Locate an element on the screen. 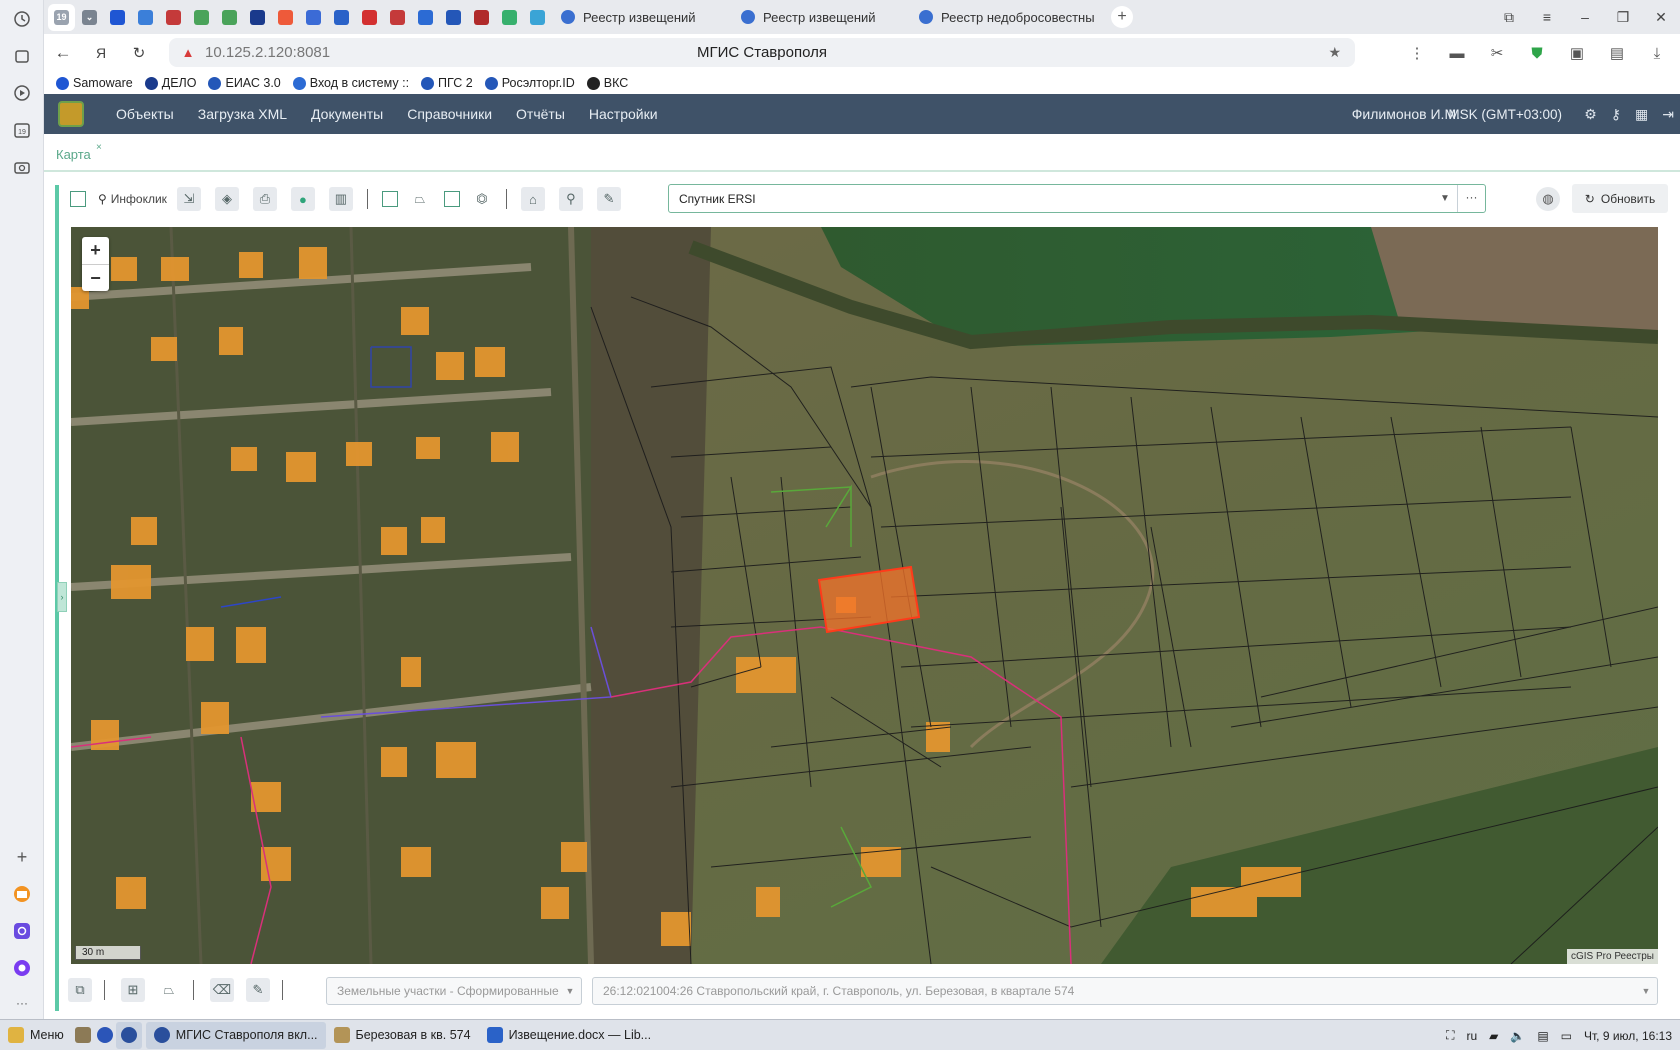 This screenshot has width=1680, height=1051. menu-reports: Отчёты is located at coordinates (540, 114).